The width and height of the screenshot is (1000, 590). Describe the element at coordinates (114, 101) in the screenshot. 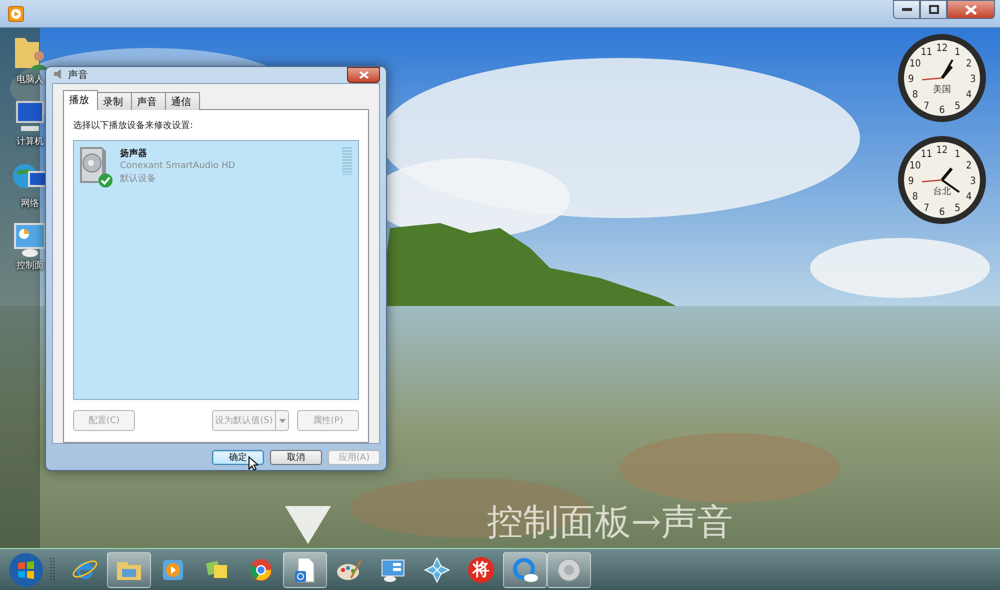

I see `tab: 录制` at that location.